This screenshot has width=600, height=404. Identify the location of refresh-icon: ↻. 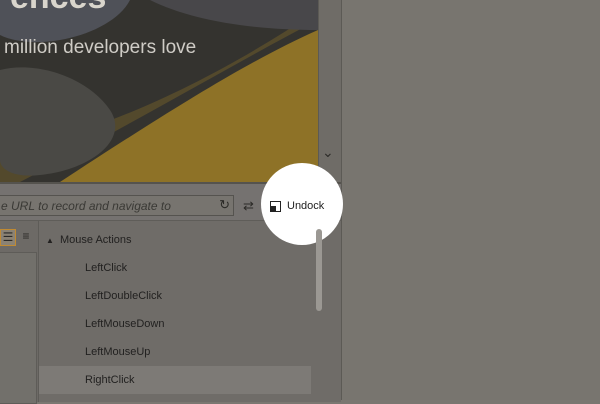
(224, 205).